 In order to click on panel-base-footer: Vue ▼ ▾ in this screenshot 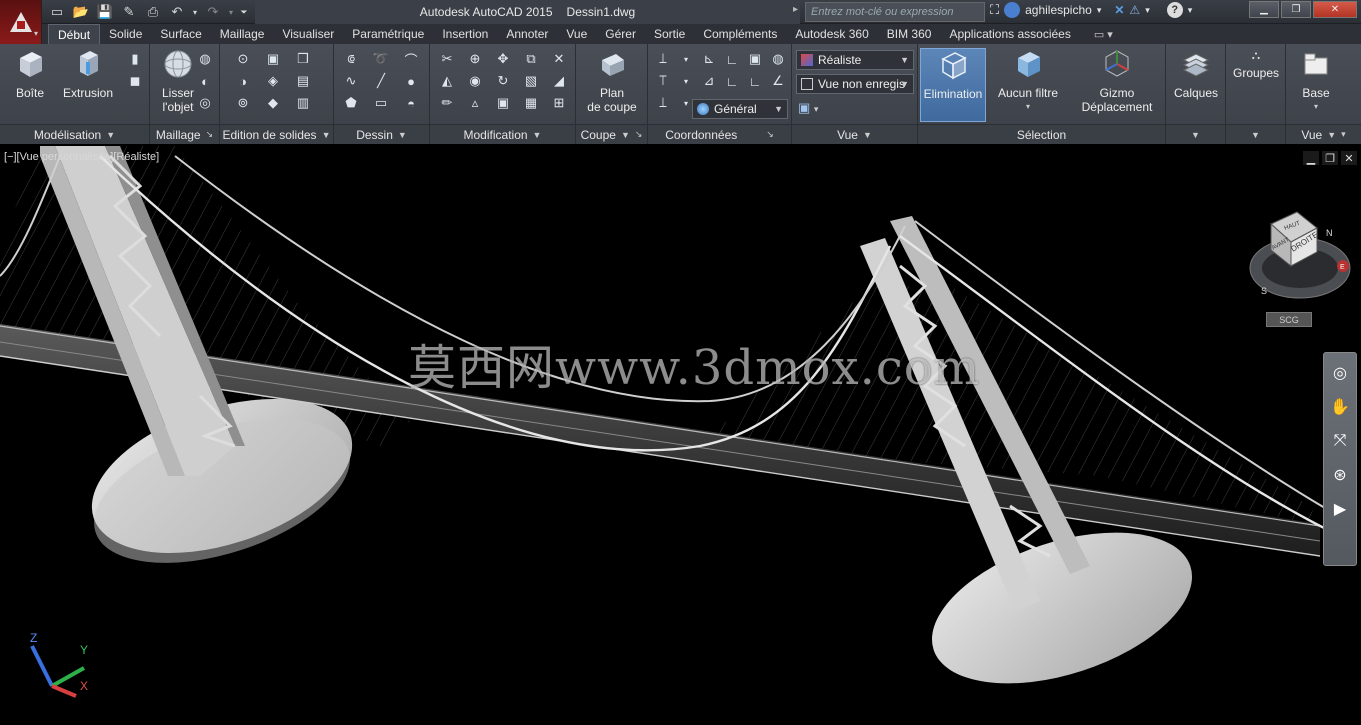, I will do `click(1323, 134)`.